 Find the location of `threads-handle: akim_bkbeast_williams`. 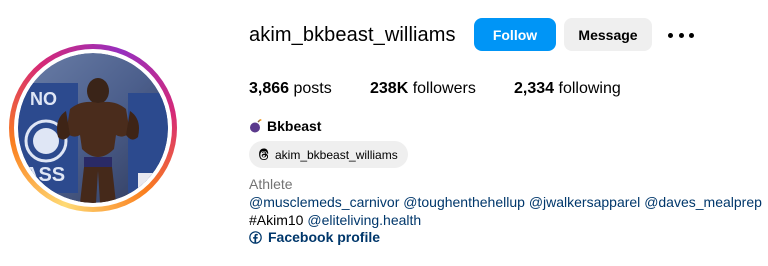

threads-handle: akim_bkbeast_williams is located at coordinates (336, 154).